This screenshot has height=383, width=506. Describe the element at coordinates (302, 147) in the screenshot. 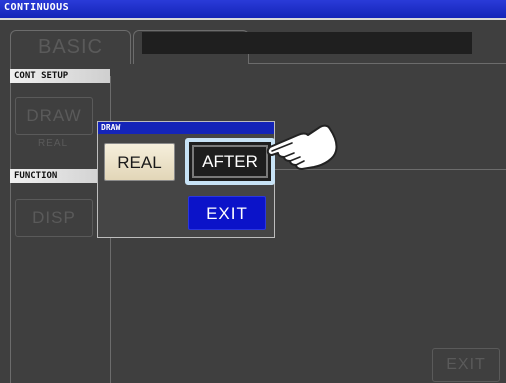

I see `pointing-hand-icon` at that location.